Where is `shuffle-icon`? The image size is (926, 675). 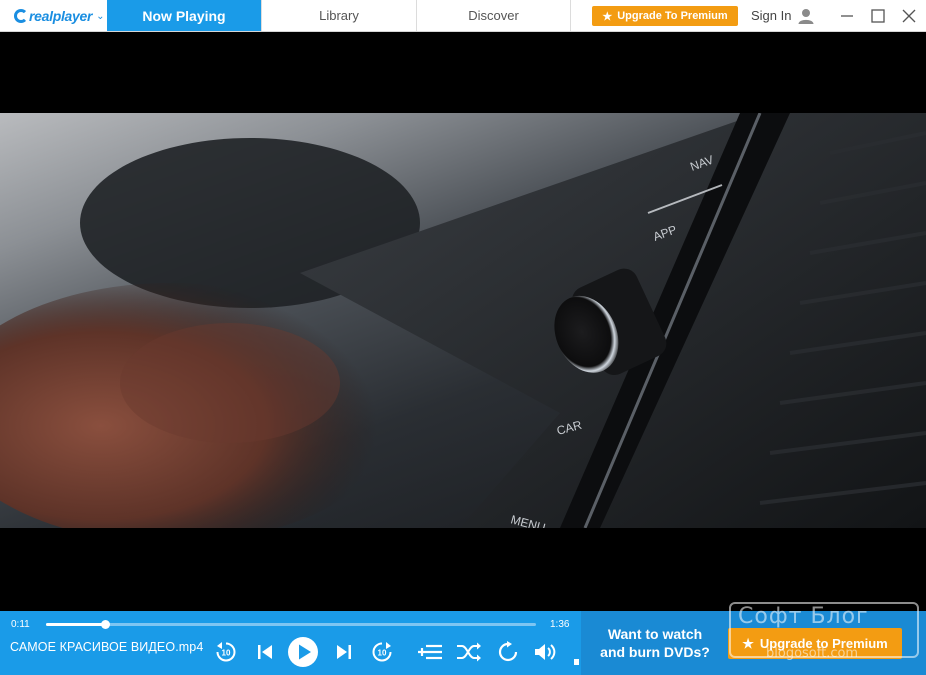 shuffle-icon is located at coordinates (469, 652).